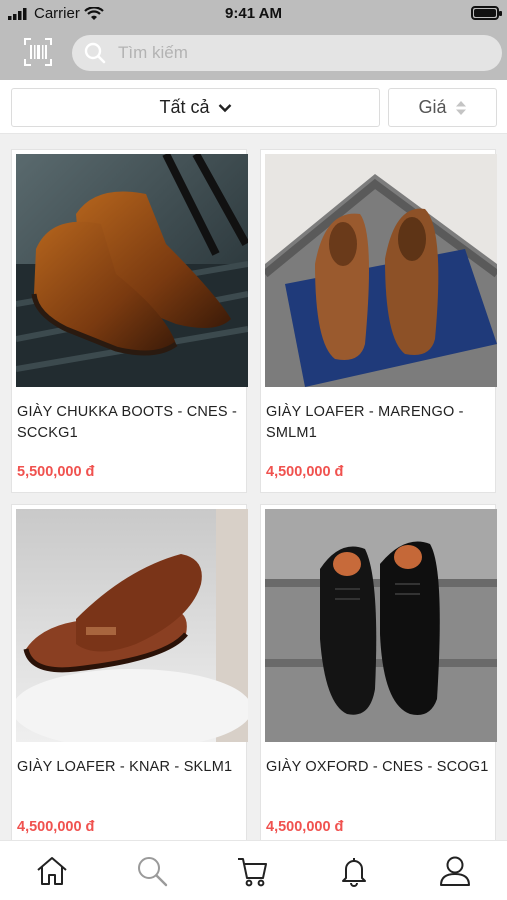  I want to click on bottom-tab-bar, so click(253, 870).